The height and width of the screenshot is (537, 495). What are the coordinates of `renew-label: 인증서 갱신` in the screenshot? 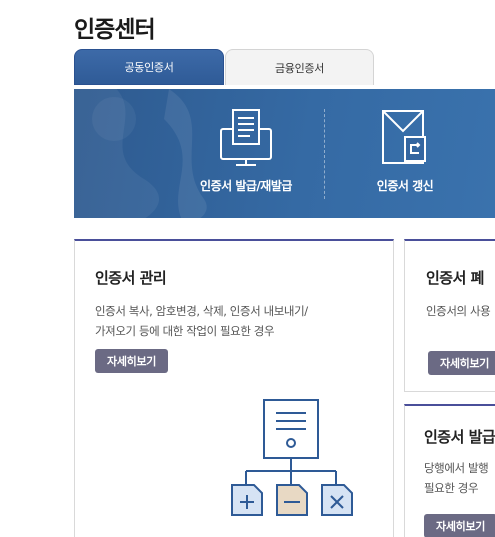 It's located at (405, 186).